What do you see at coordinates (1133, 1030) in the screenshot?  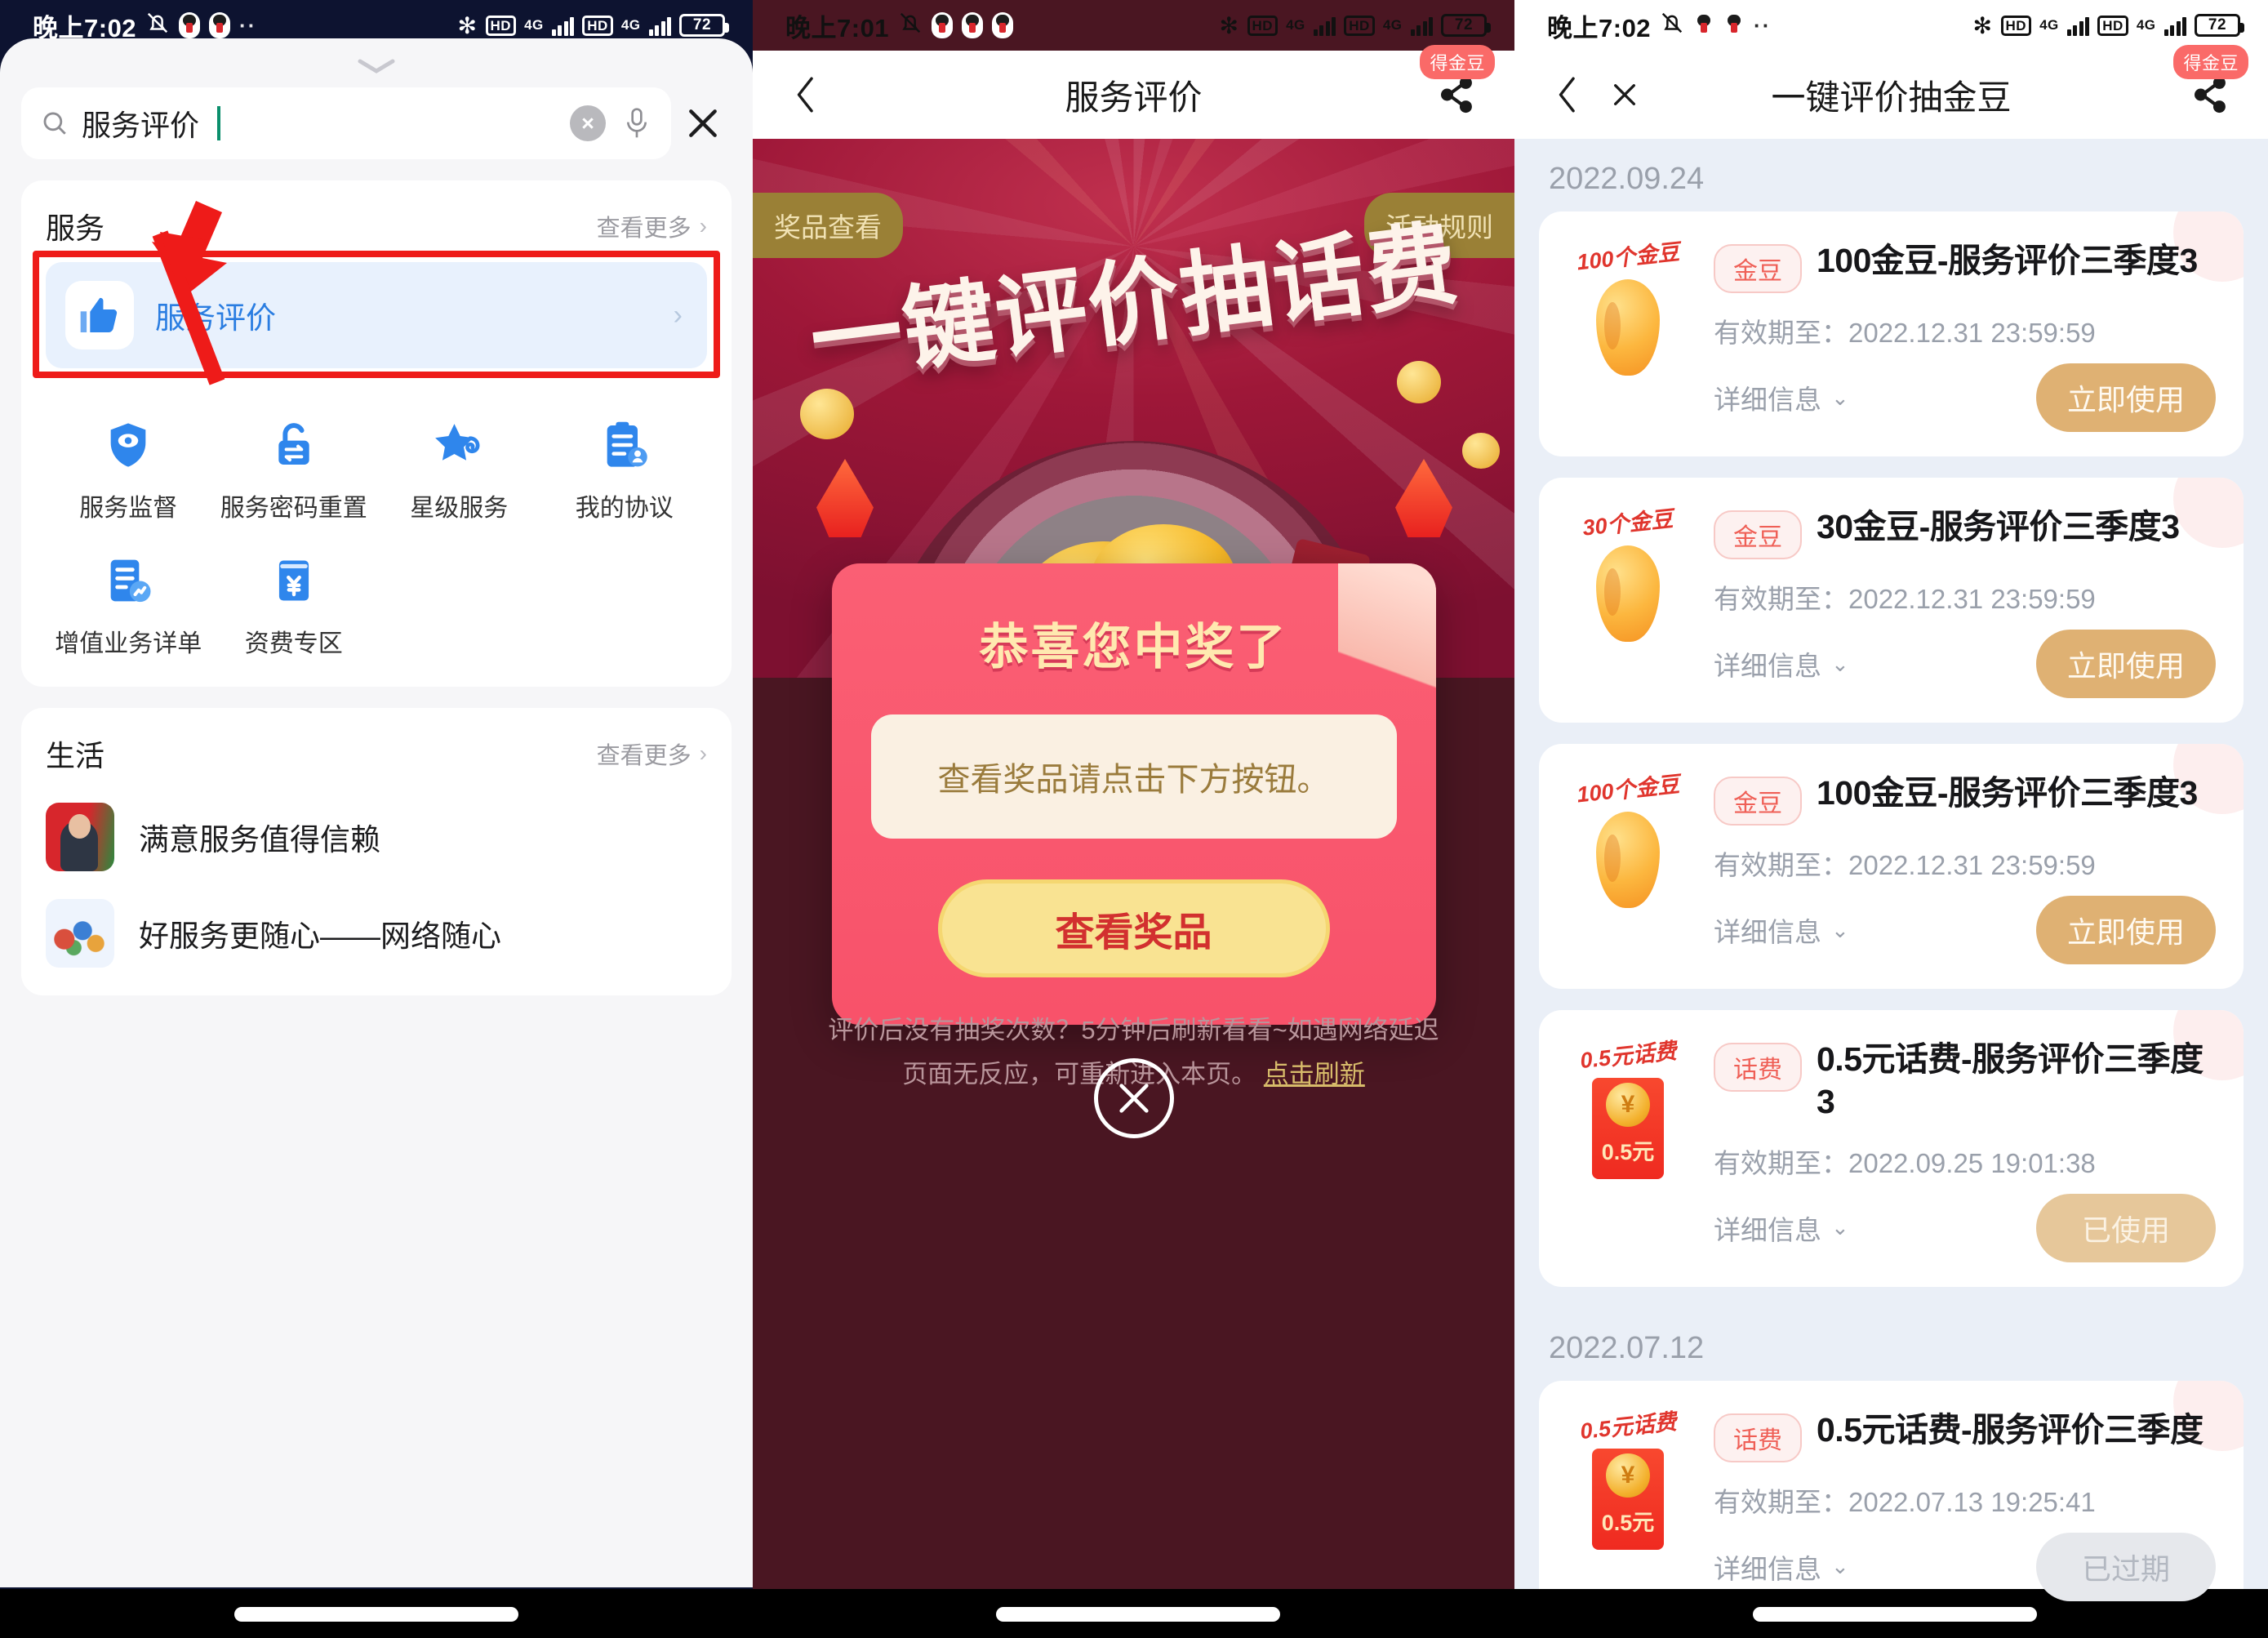 I see `hint-line-1: 评价后没有抽奖次数？5分钟后刷新看看~如遇网络延迟` at bounding box center [1133, 1030].